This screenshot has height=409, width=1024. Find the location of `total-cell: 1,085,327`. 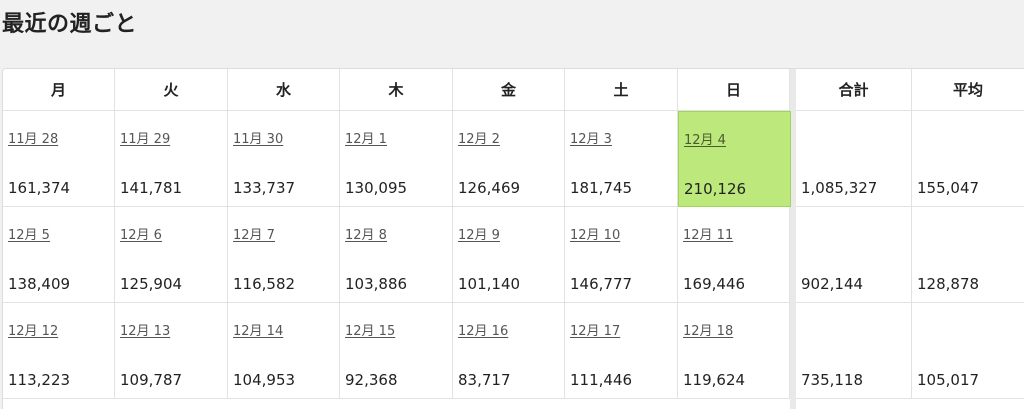

total-cell: 1,085,327 is located at coordinates (854, 159).